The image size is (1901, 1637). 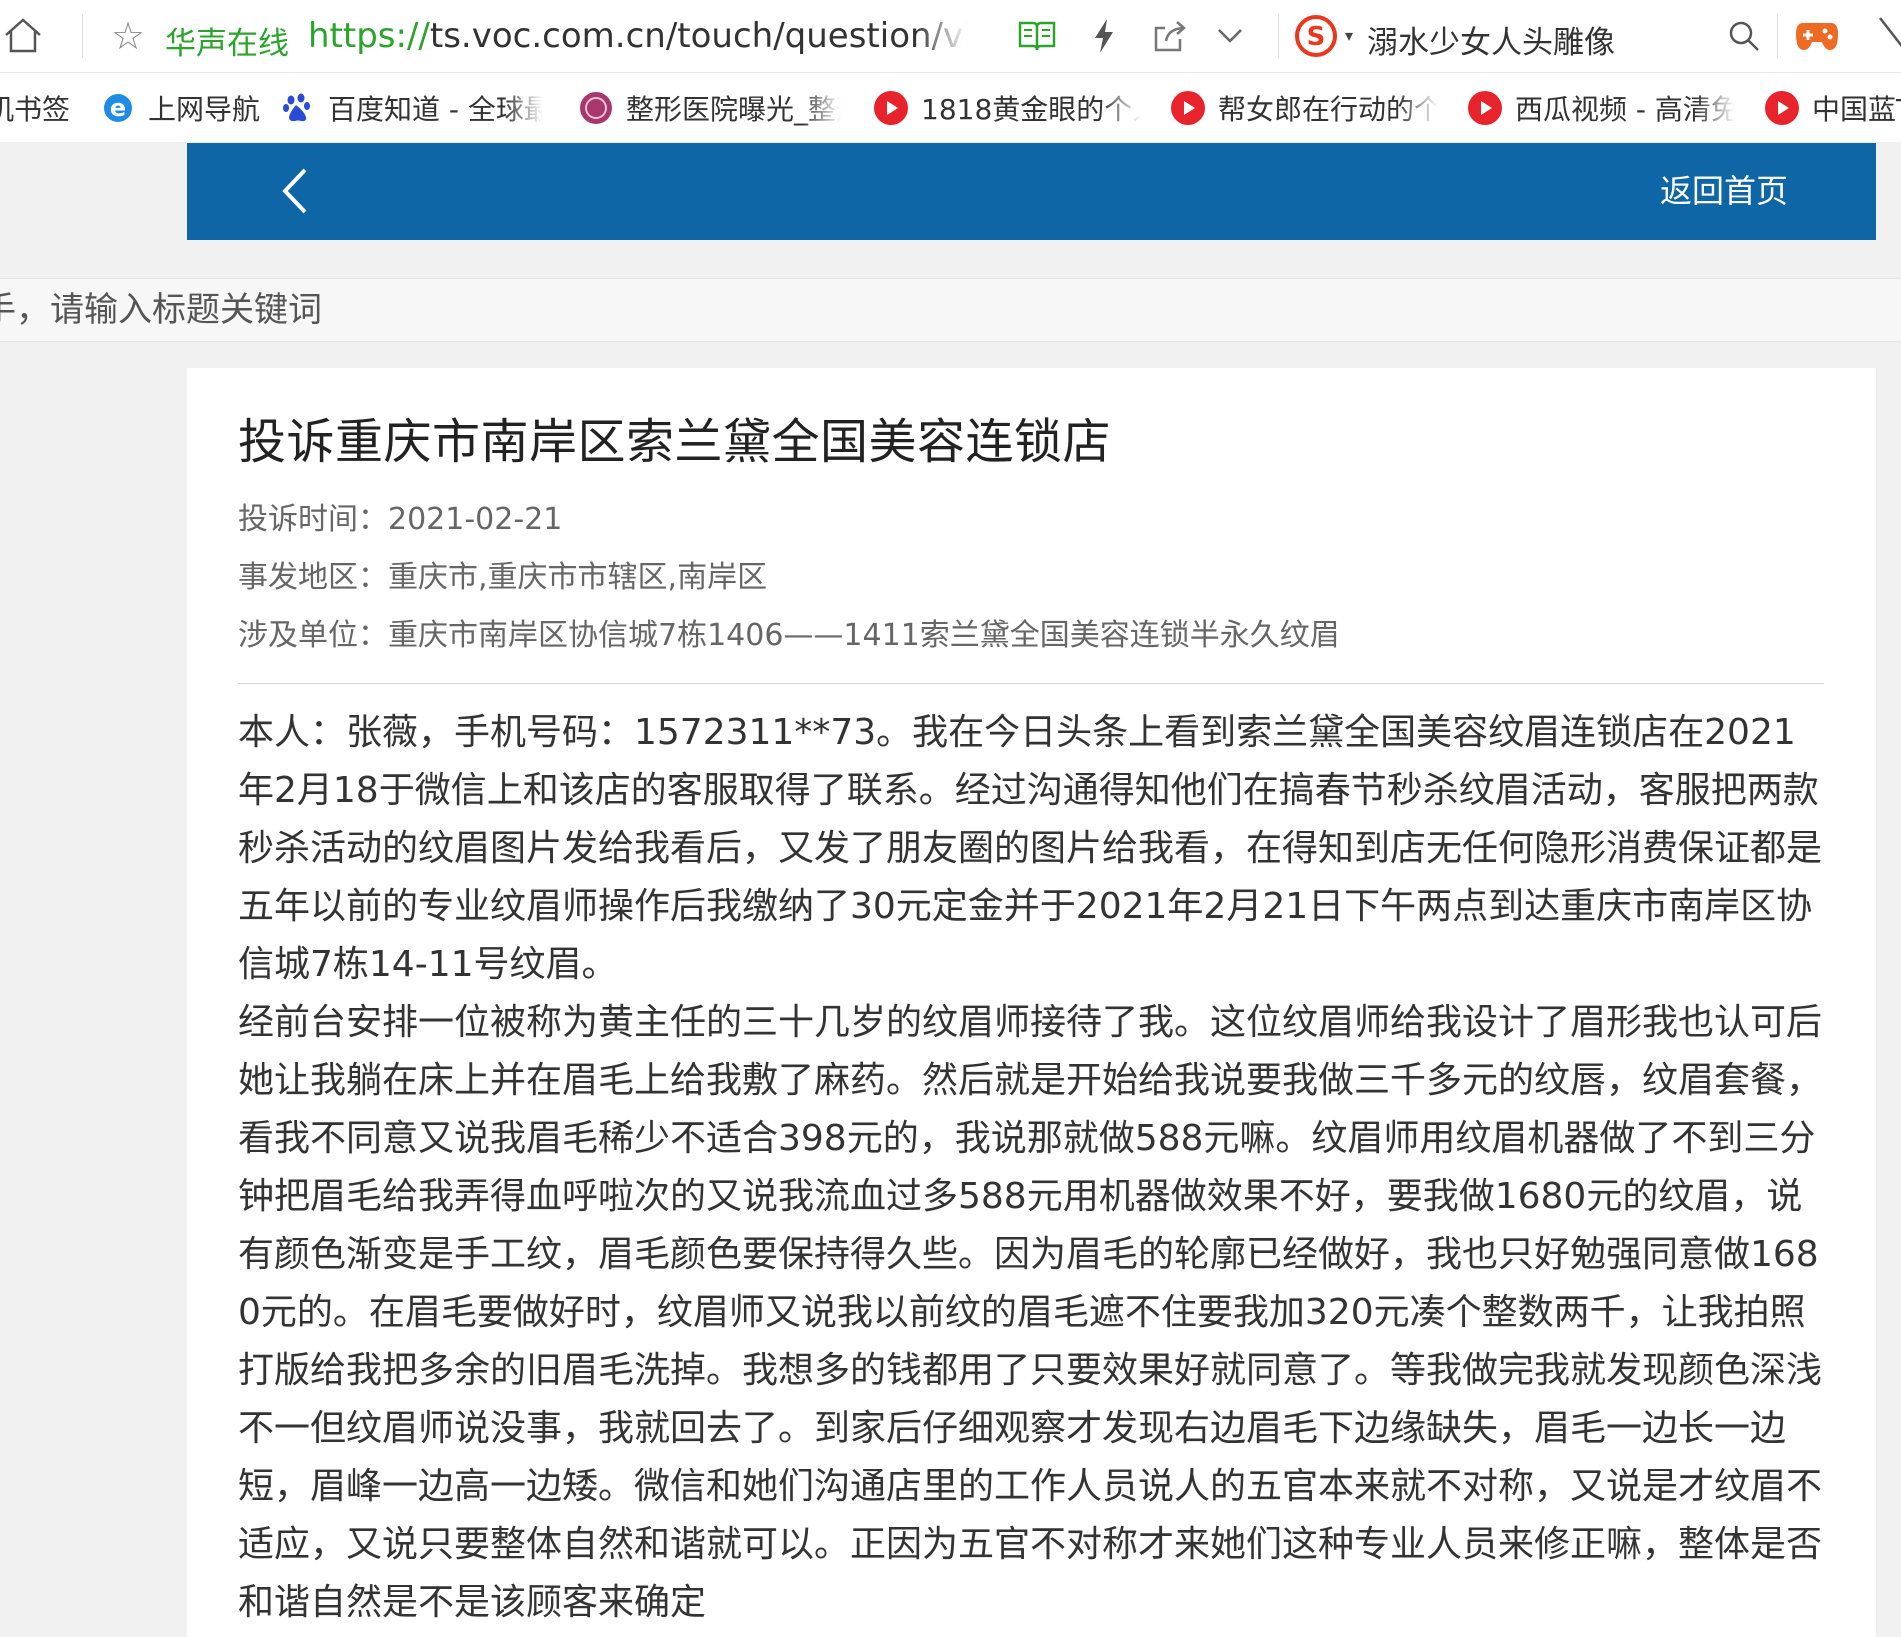 I want to click on search-bar, so click(x=950, y=310).